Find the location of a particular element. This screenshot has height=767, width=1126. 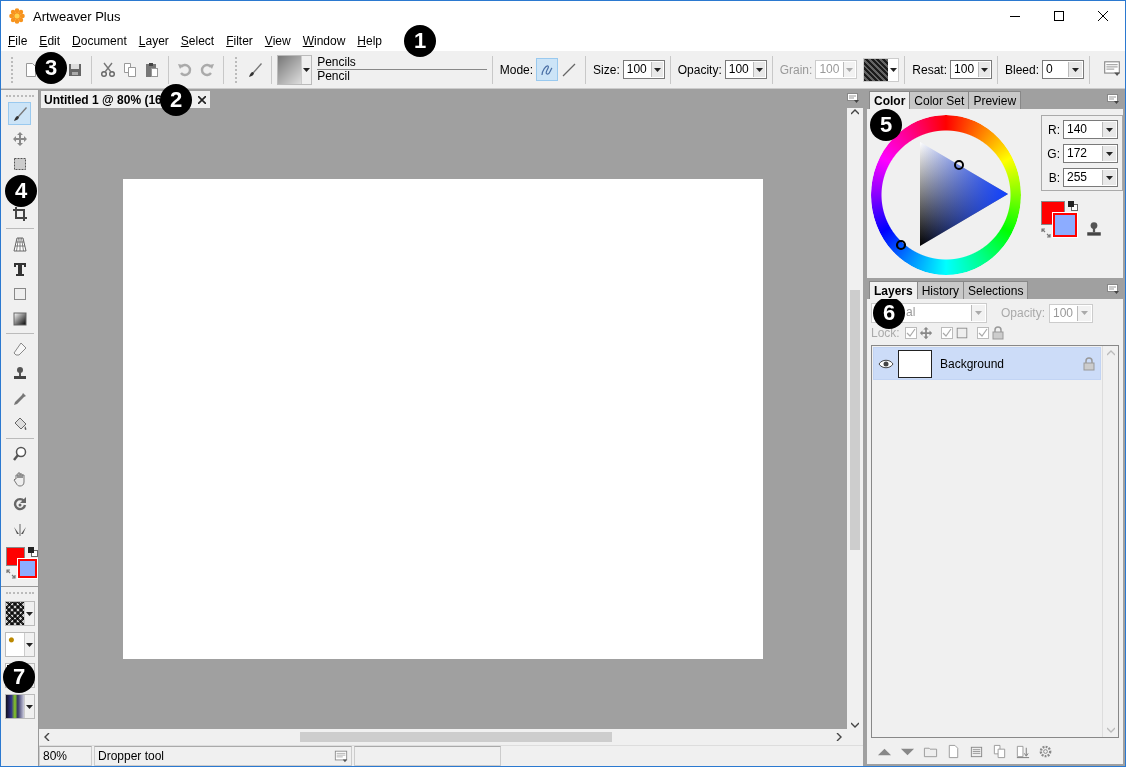

stamp-icon is located at coordinates (19, 373).